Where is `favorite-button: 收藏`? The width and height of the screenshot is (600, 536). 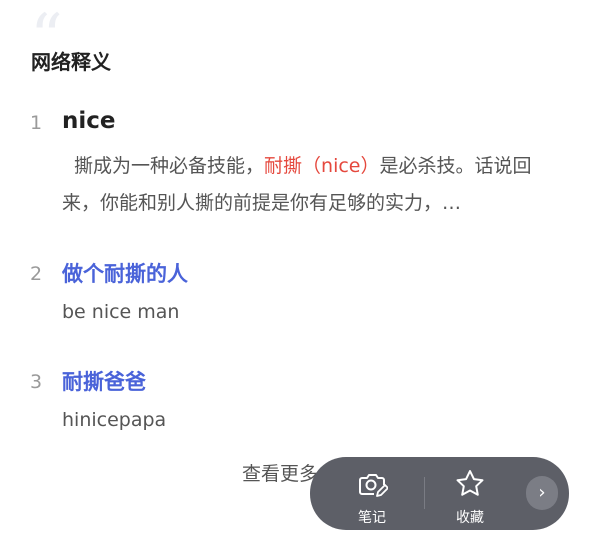
favorite-button: 收藏 is located at coordinates (470, 493).